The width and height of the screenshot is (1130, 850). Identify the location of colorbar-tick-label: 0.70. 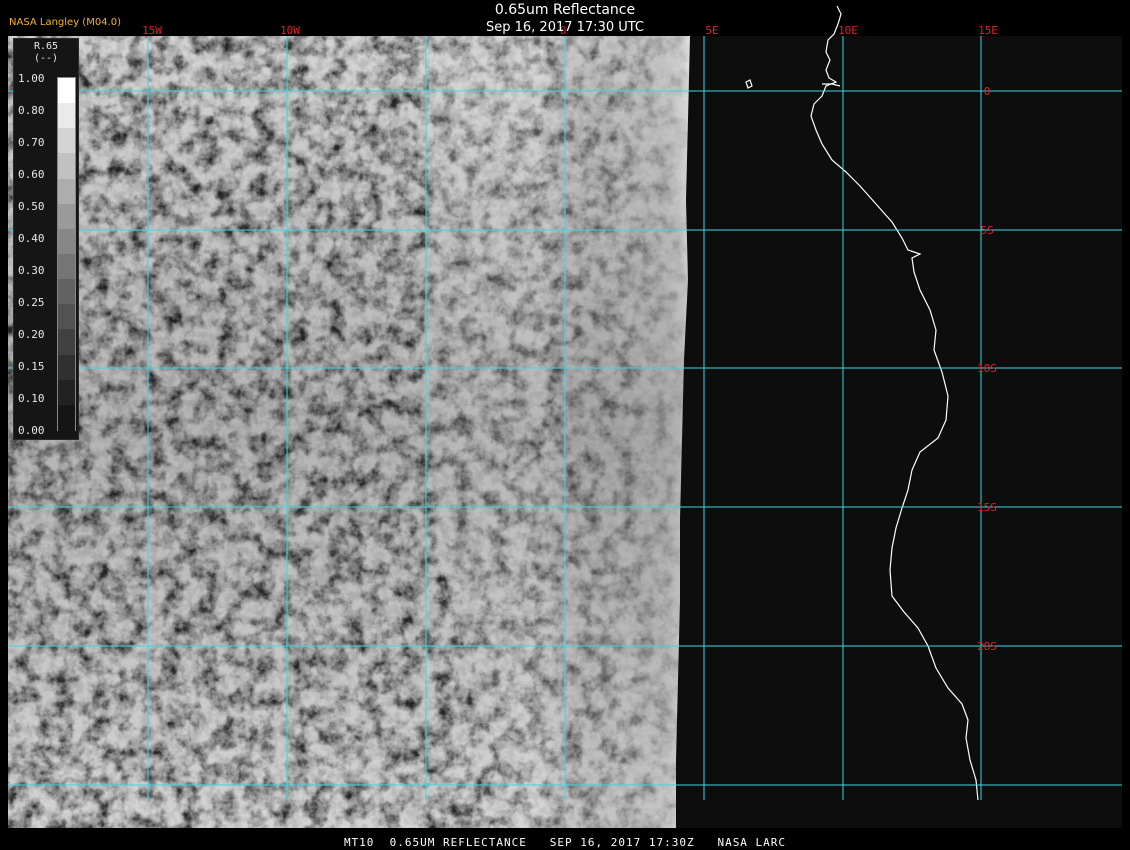
(31, 142).